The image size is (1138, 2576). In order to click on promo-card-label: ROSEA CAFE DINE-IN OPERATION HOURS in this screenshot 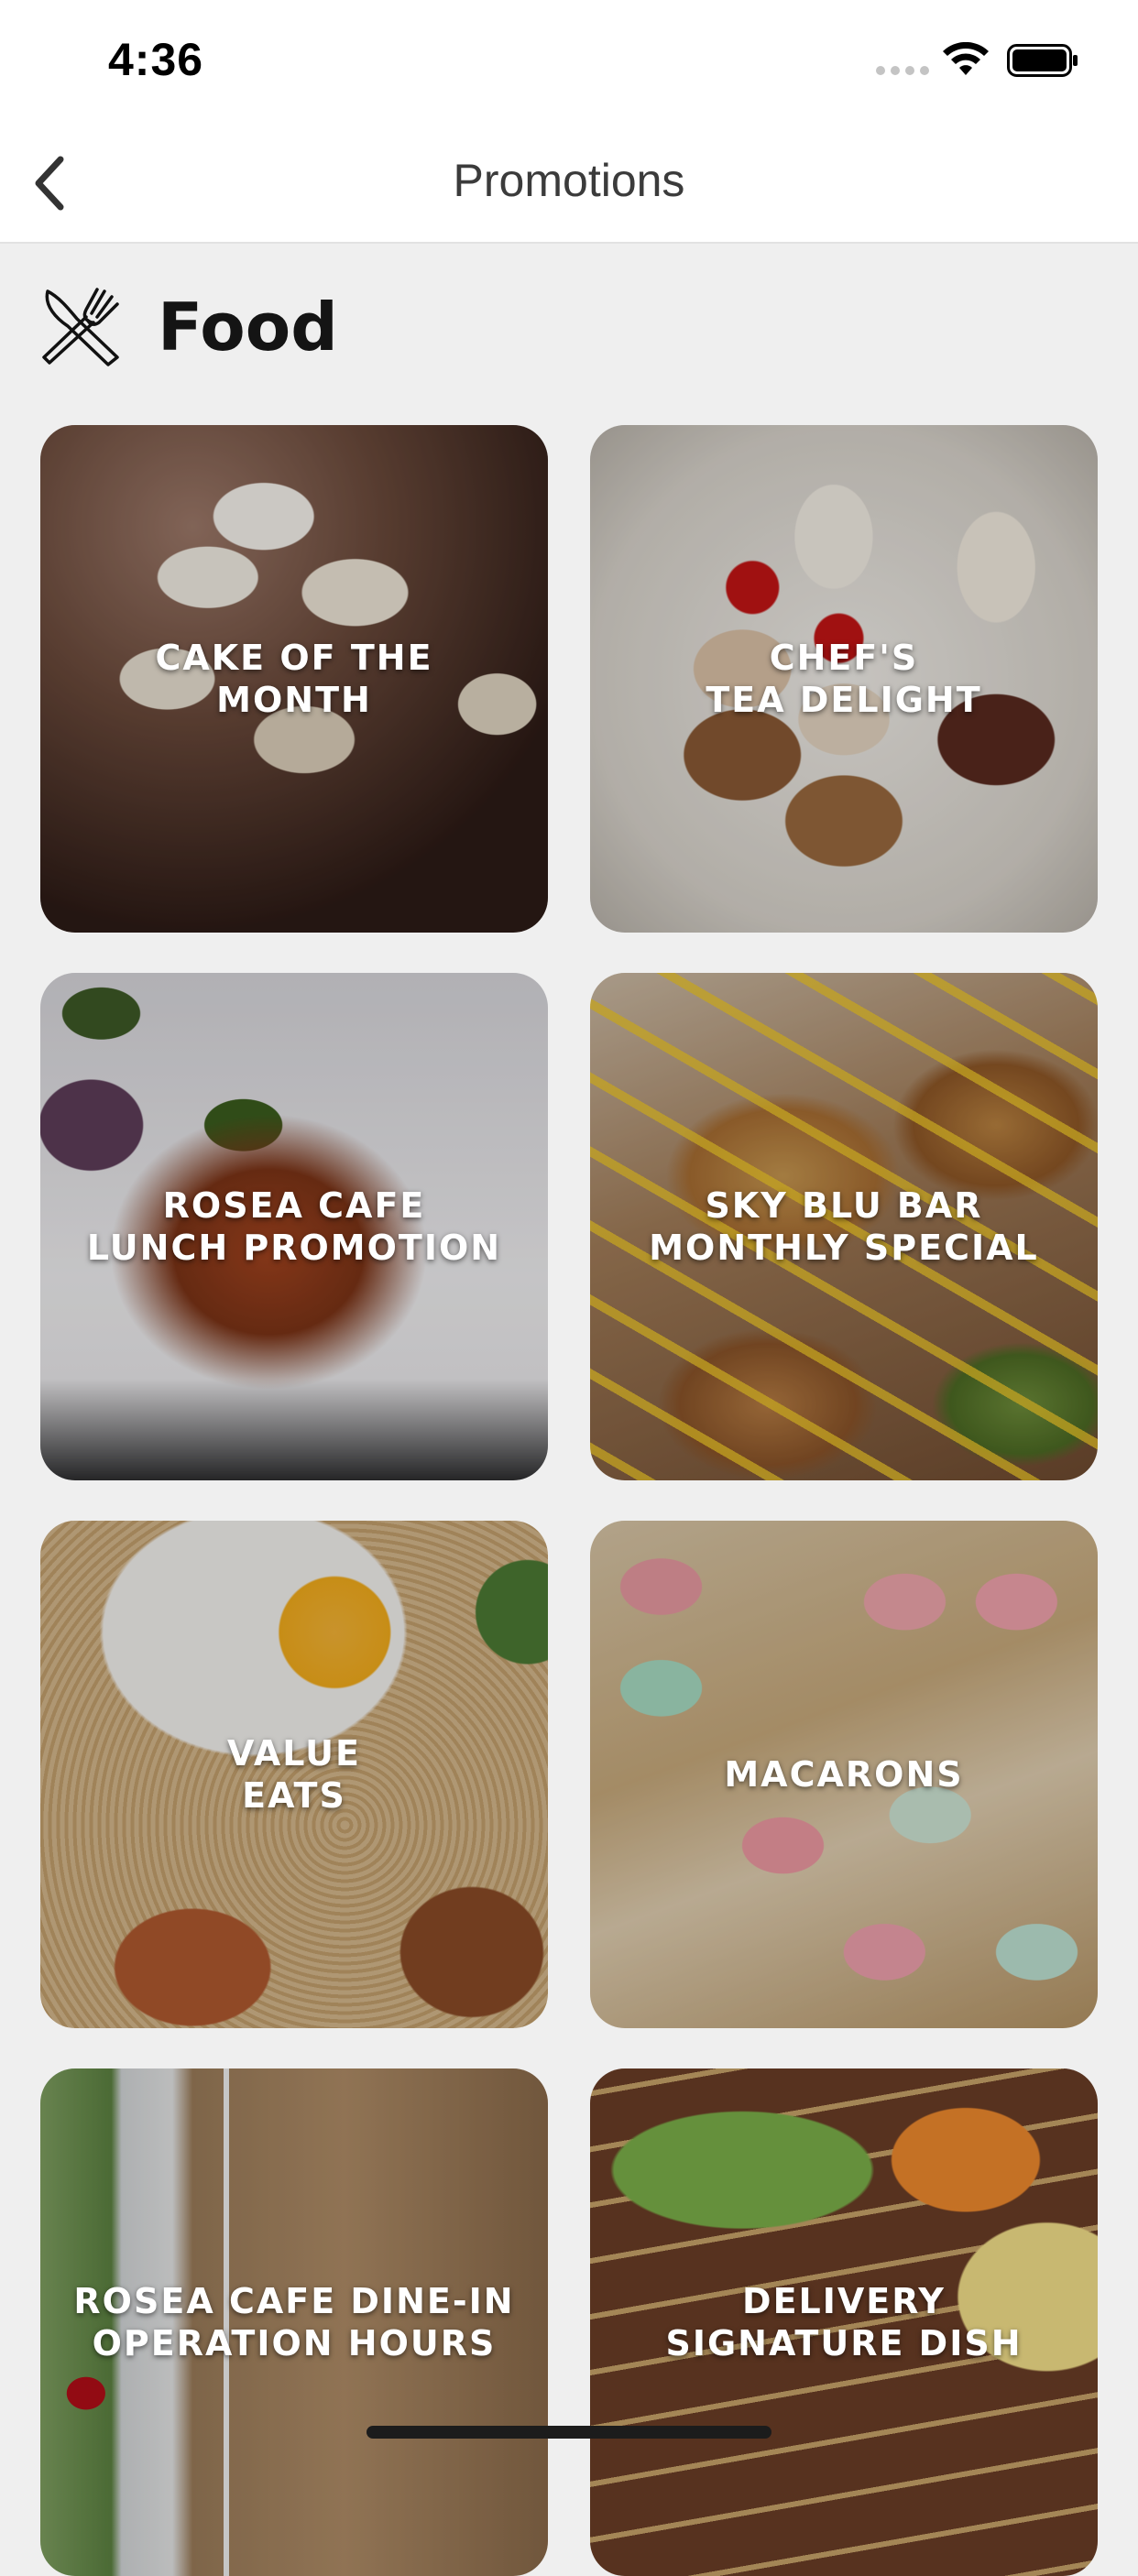, I will do `click(294, 2322)`.